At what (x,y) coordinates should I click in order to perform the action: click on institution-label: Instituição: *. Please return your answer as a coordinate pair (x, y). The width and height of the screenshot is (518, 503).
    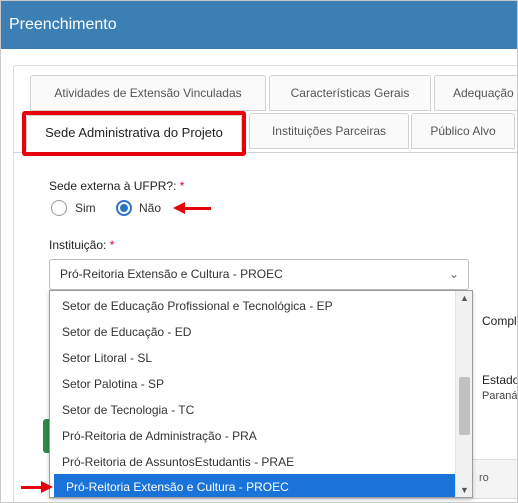
    Looking at the image, I should click on (81, 245).